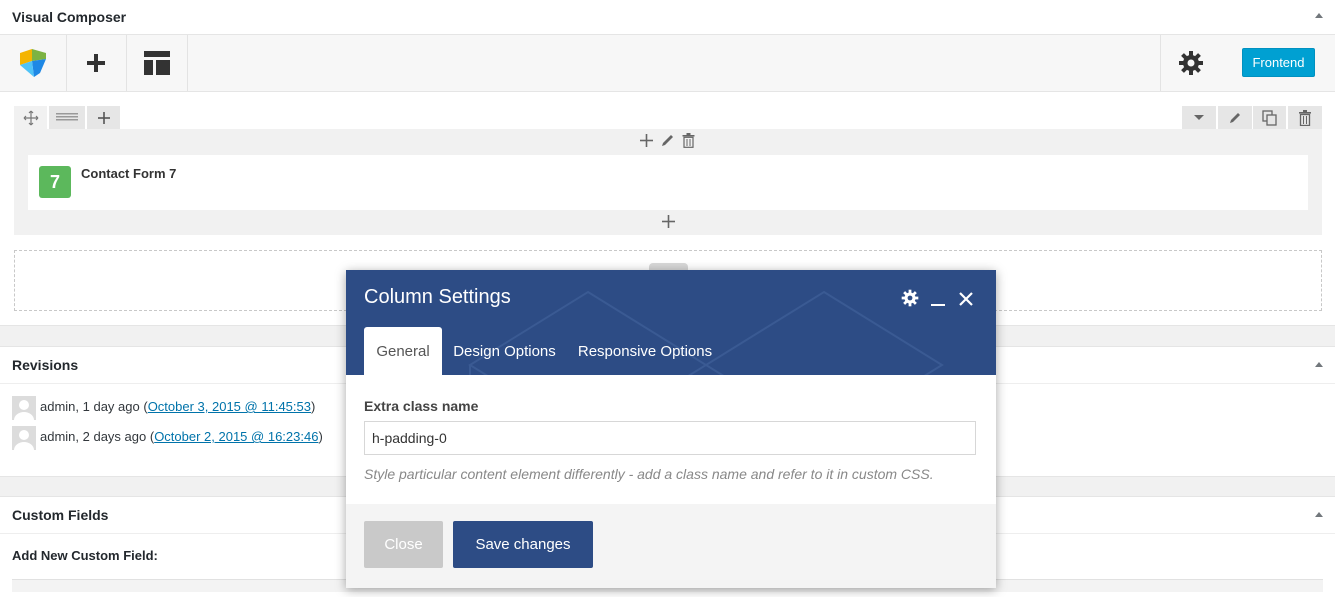 This screenshot has width=1335, height=597. Describe the element at coordinates (97, 436) in the screenshot. I see `revision-author: admin, 2 days ago (` at that location.